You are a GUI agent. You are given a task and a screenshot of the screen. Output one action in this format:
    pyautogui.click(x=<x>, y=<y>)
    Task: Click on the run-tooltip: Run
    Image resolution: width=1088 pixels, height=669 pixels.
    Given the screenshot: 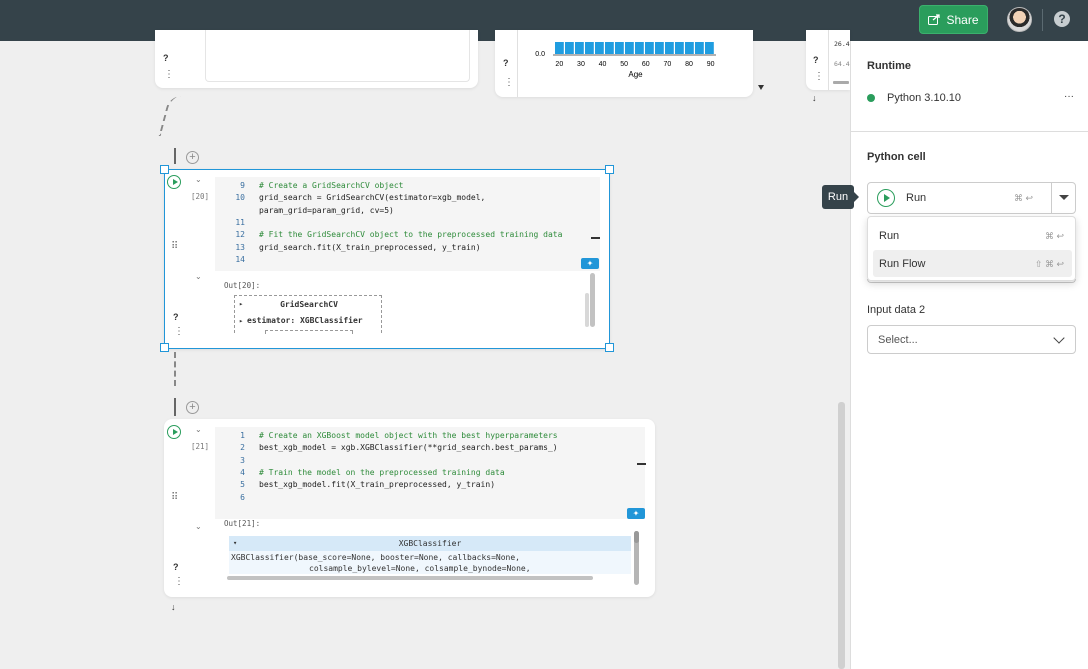 What is the action you would take?
    pyautogui.click(x=840, y=197)
    